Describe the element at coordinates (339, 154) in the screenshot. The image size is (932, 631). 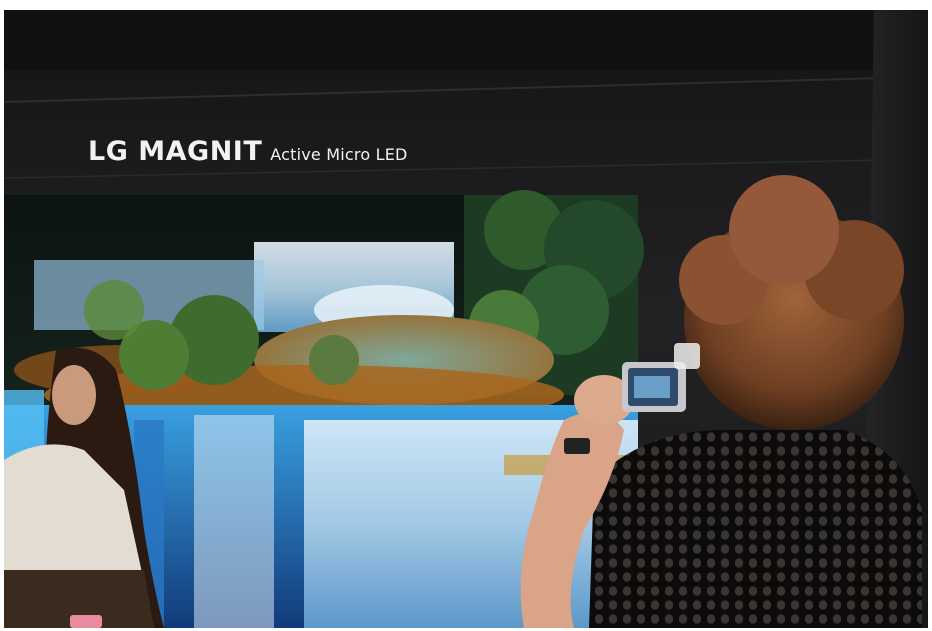
I see `product-line: Active Micro LED` at that location.